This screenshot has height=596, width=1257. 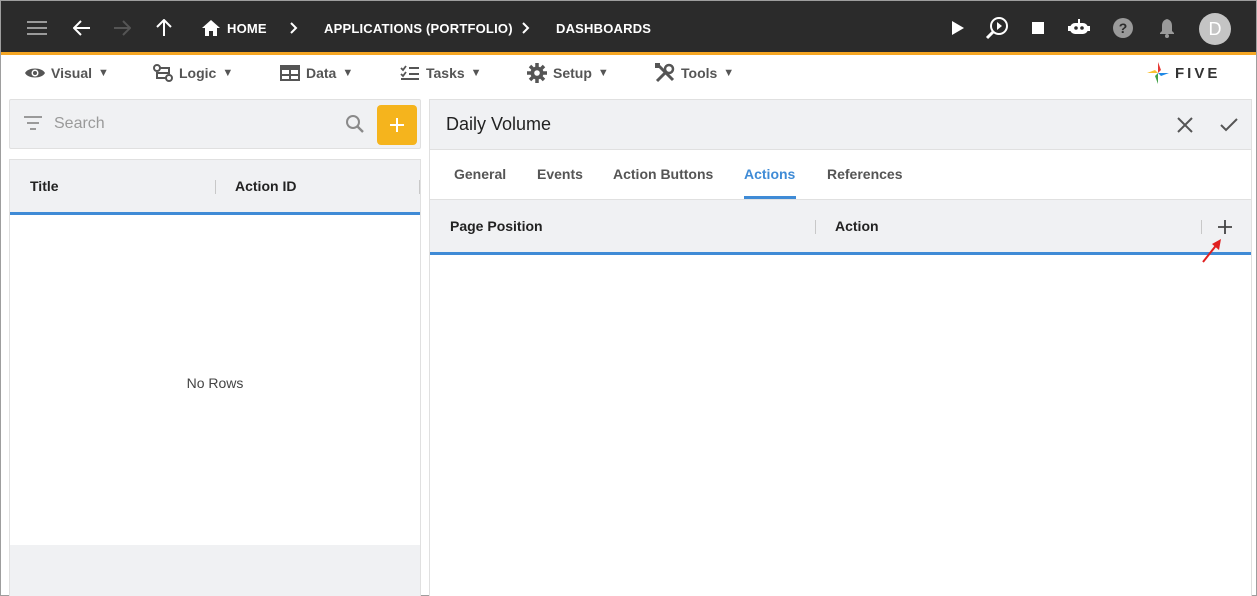 I want to click on home-icon, so click(x=211, y=28).